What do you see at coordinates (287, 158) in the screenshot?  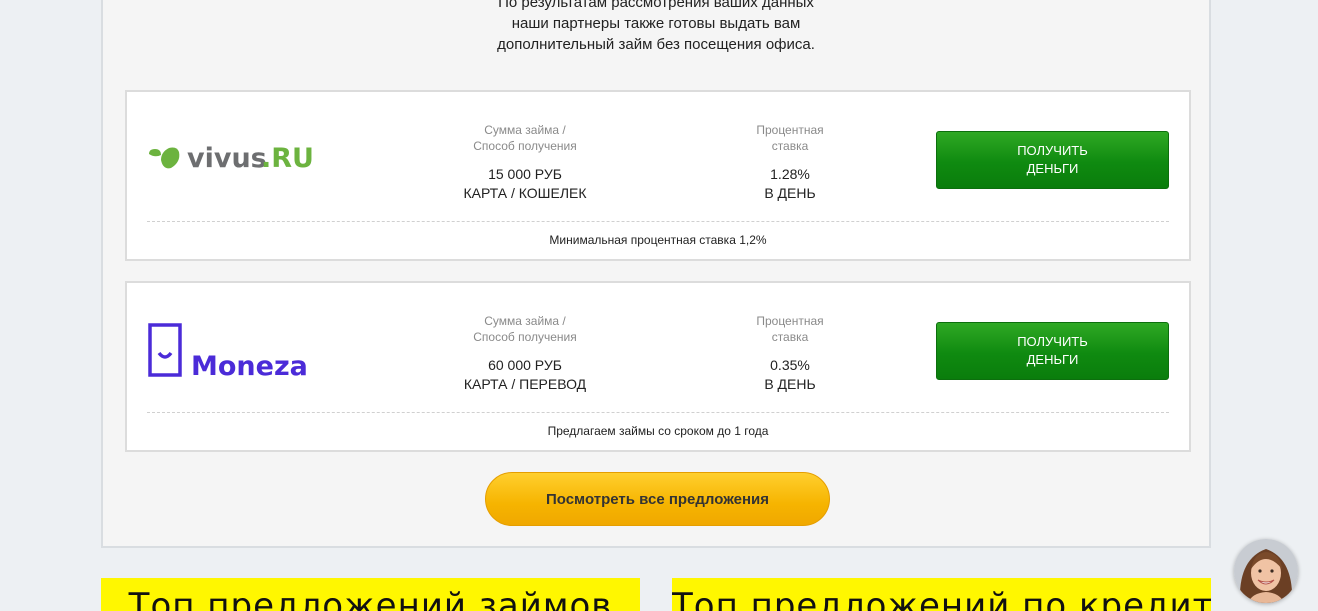 I see `svg-text: .RU` at bounding box center [287, 158].